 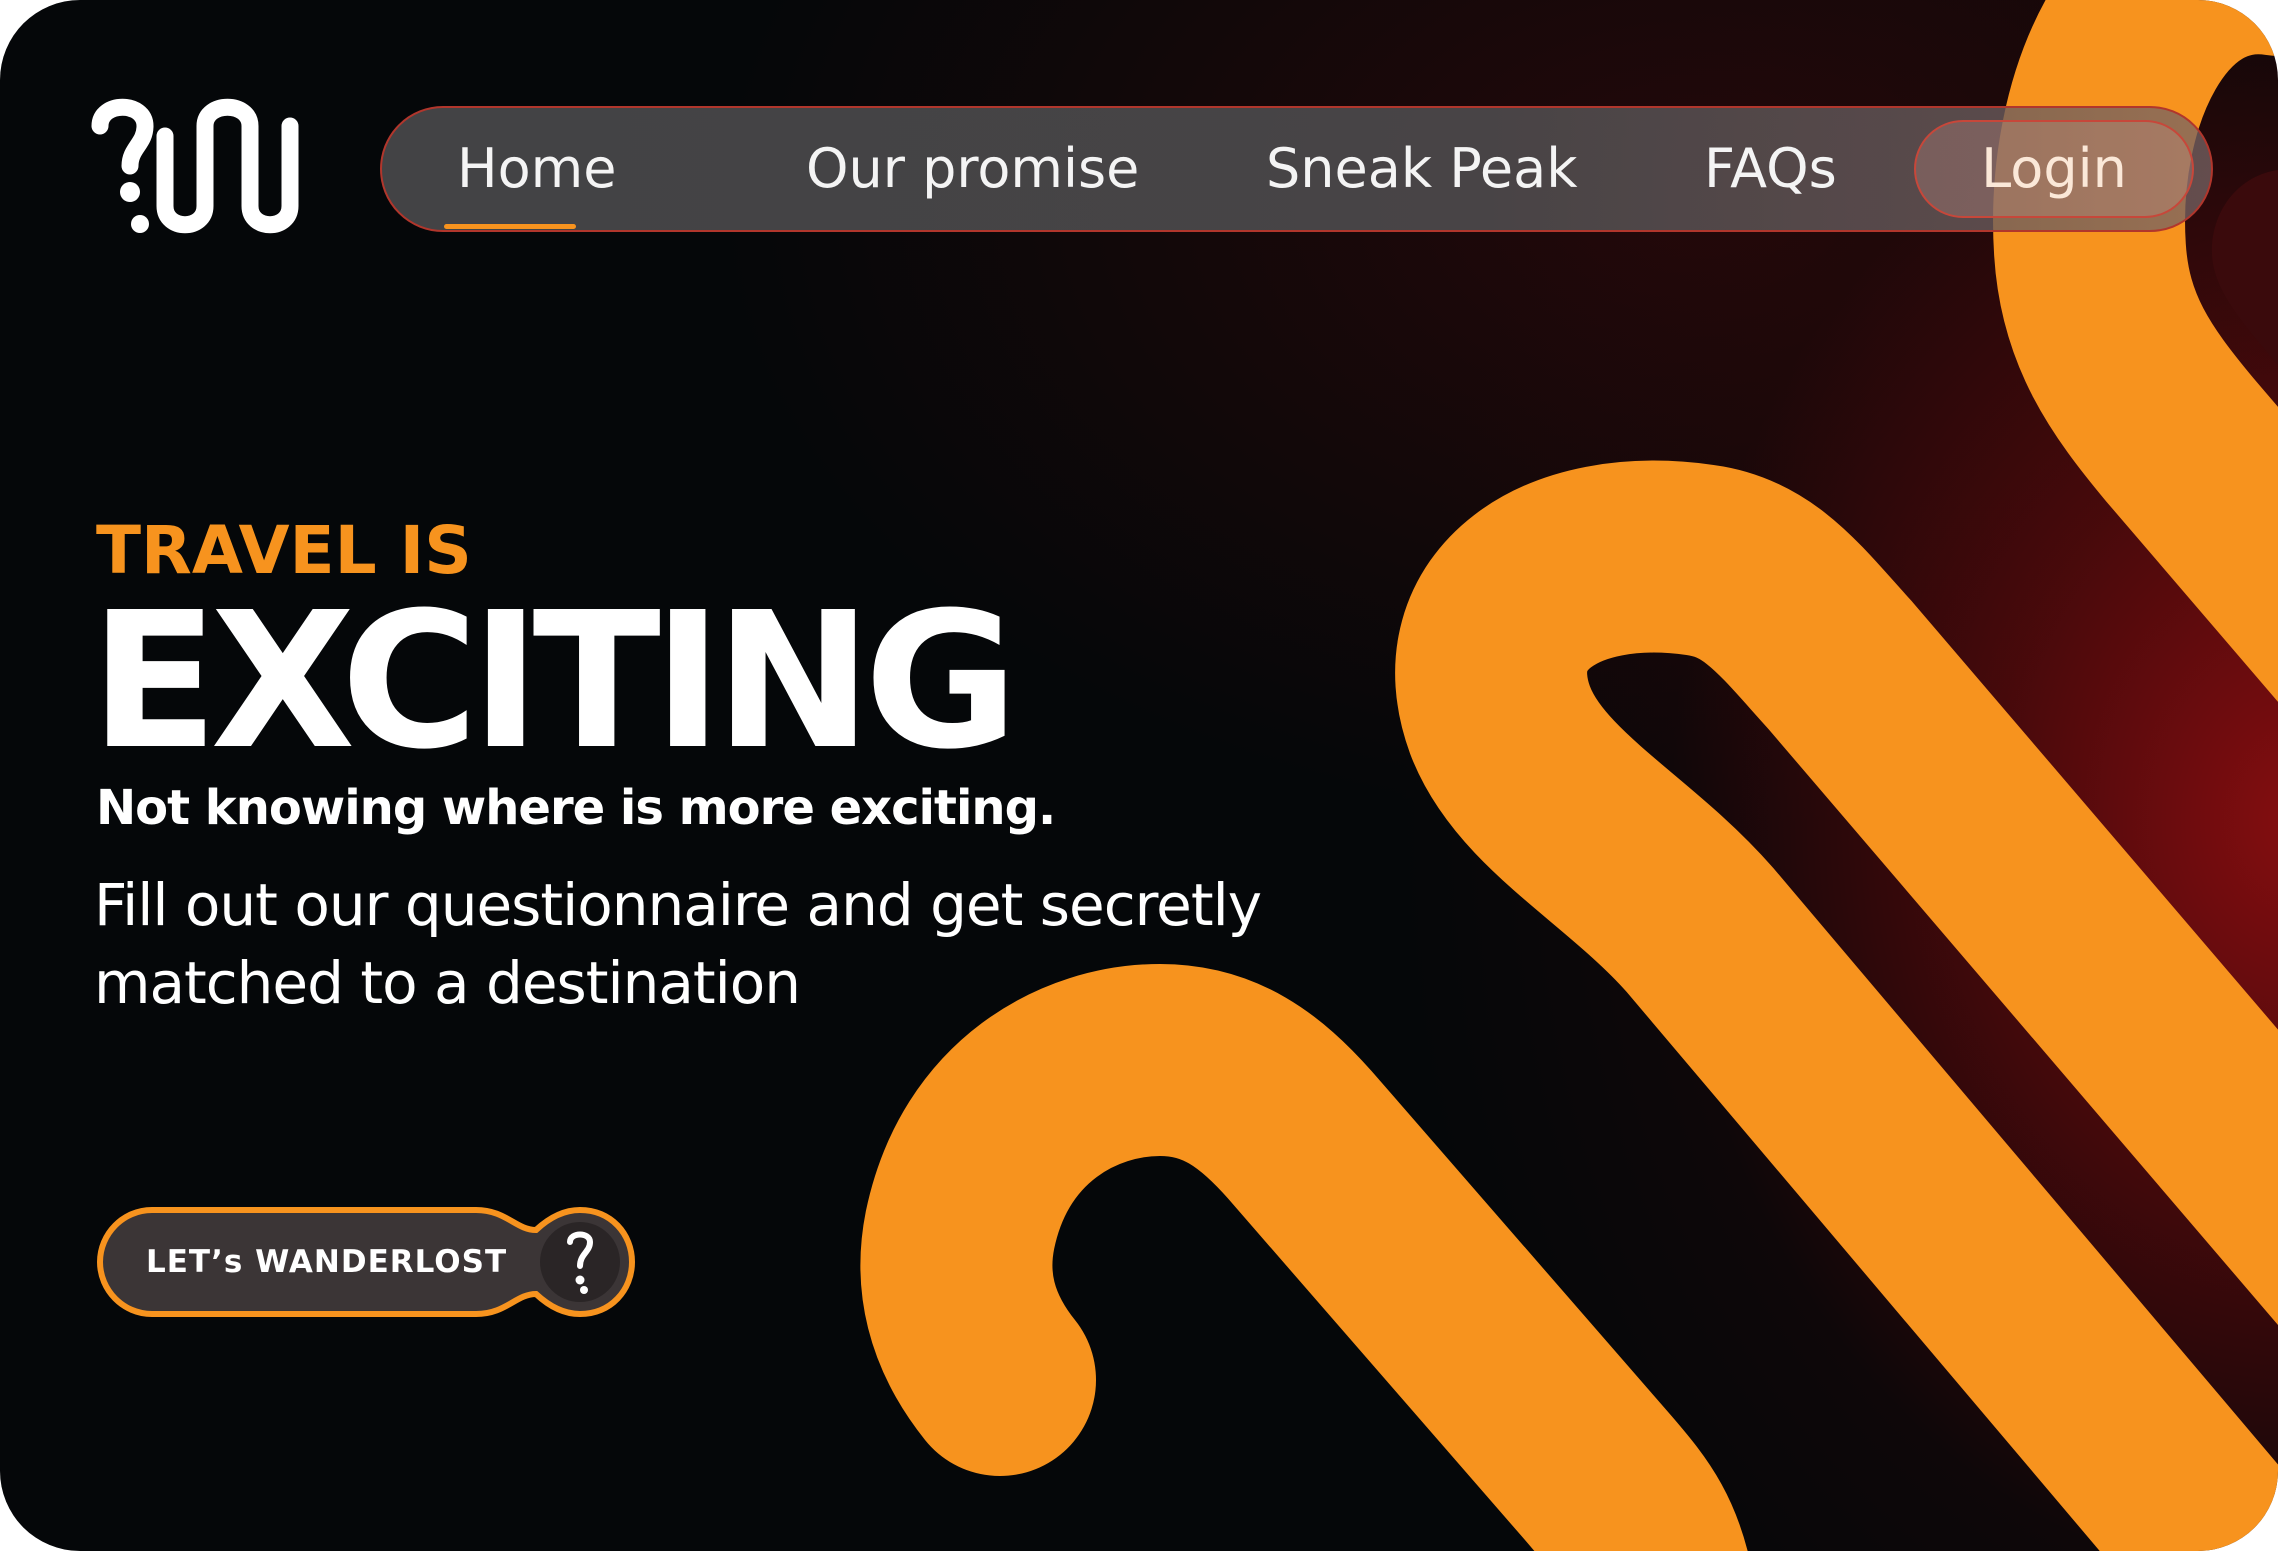 What do you see at coordinates (2054, 169) in the screenshot?
I see `login-button: Login` at bounding box center [2054, 169].